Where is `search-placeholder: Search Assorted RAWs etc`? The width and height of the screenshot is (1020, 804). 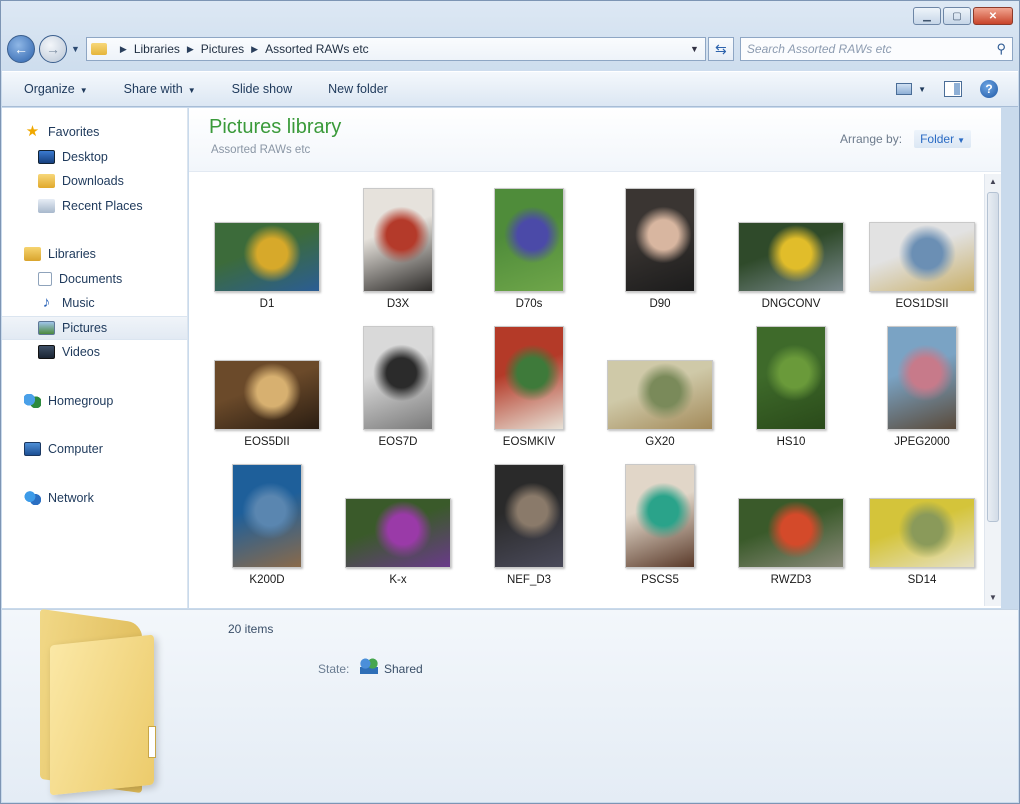 search-placeholder: Search Assorted RAWs etc is located at coordinates (819, 49).